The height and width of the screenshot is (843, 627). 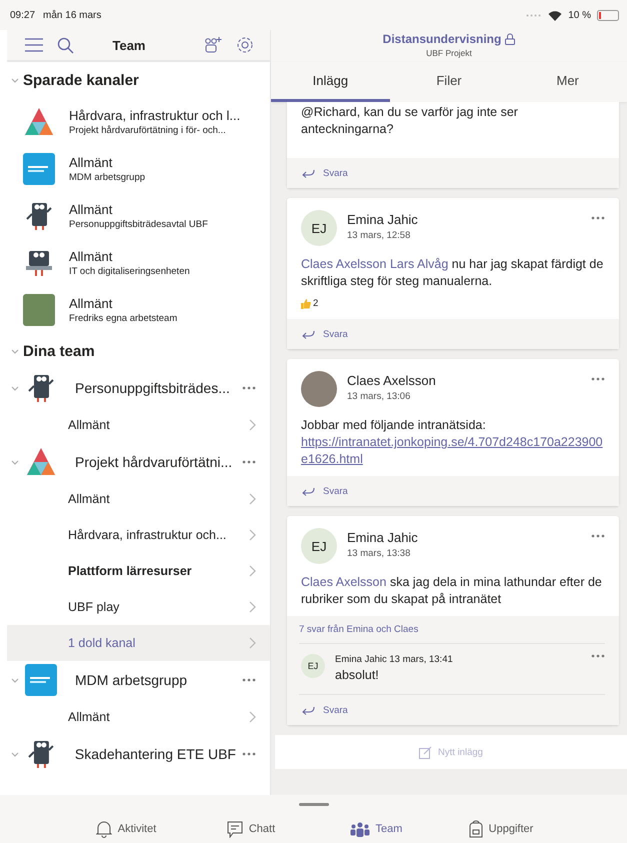 What do you see at coordinates (59, 351) in the screenshot?
I see `section-heading: Dina team` at bounding box center [59, 351].